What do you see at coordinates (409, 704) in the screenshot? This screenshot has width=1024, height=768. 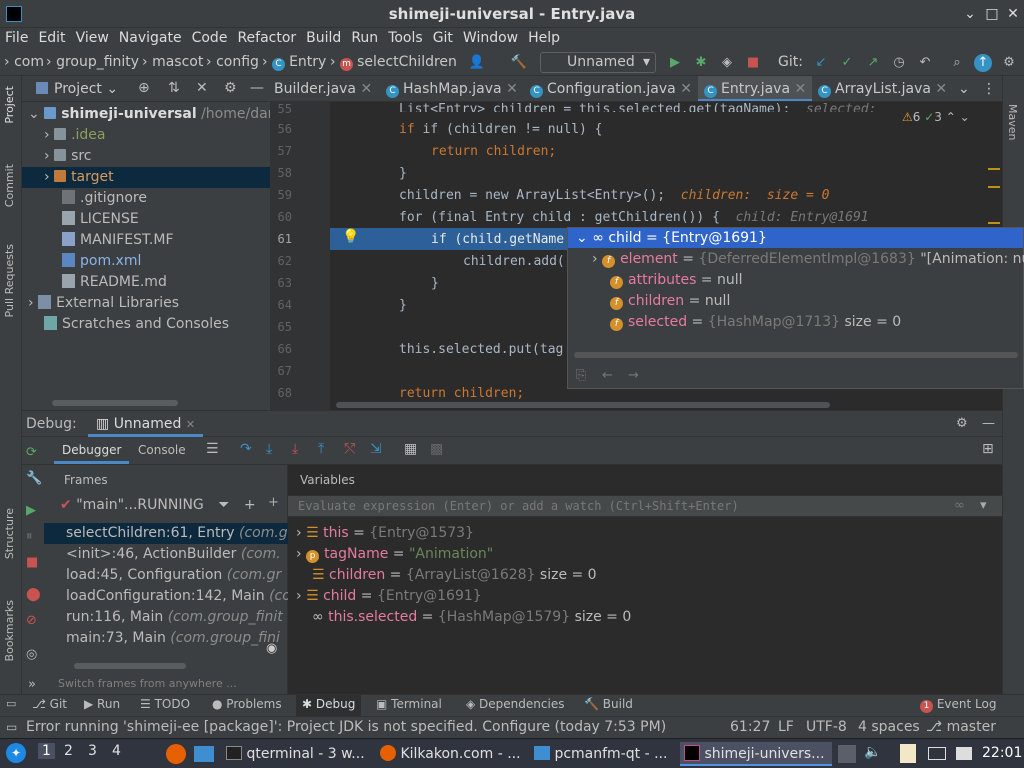 I see `tool-terminal: ▣ Terminal` at bounding box center [409, 704].